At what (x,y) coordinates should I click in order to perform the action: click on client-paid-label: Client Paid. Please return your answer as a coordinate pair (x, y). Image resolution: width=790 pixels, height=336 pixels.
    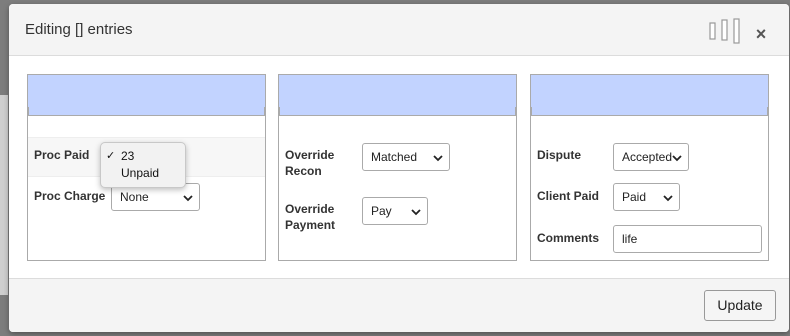
    Looking at the image, I should click on (568, 196).